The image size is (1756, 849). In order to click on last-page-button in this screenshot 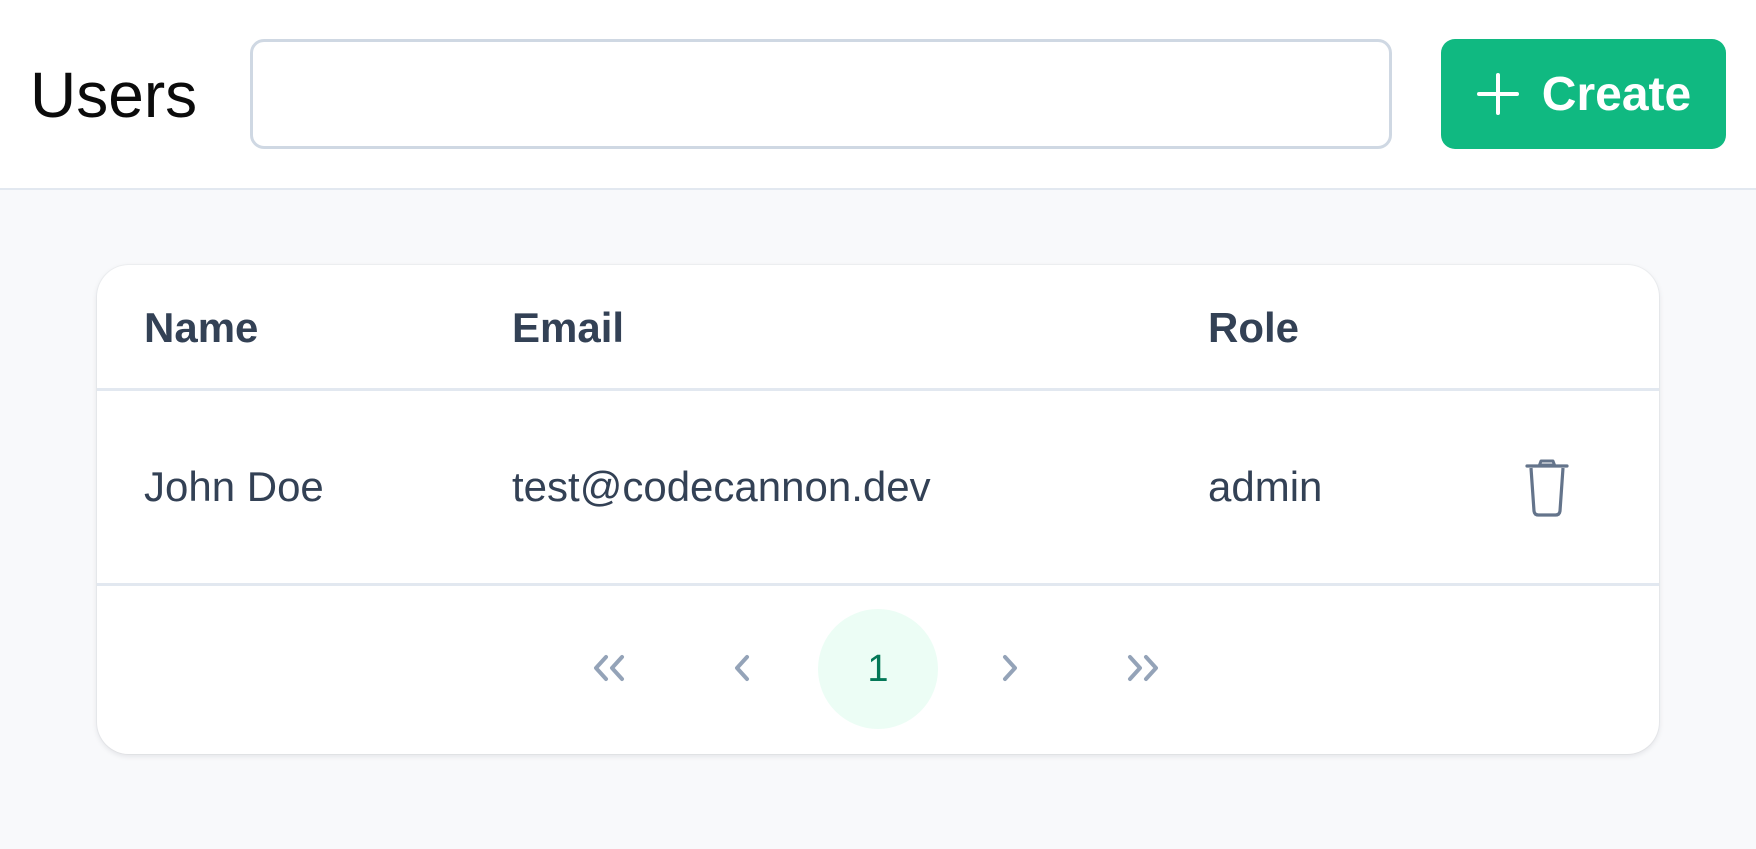, I will do `click(1141, 669)`.